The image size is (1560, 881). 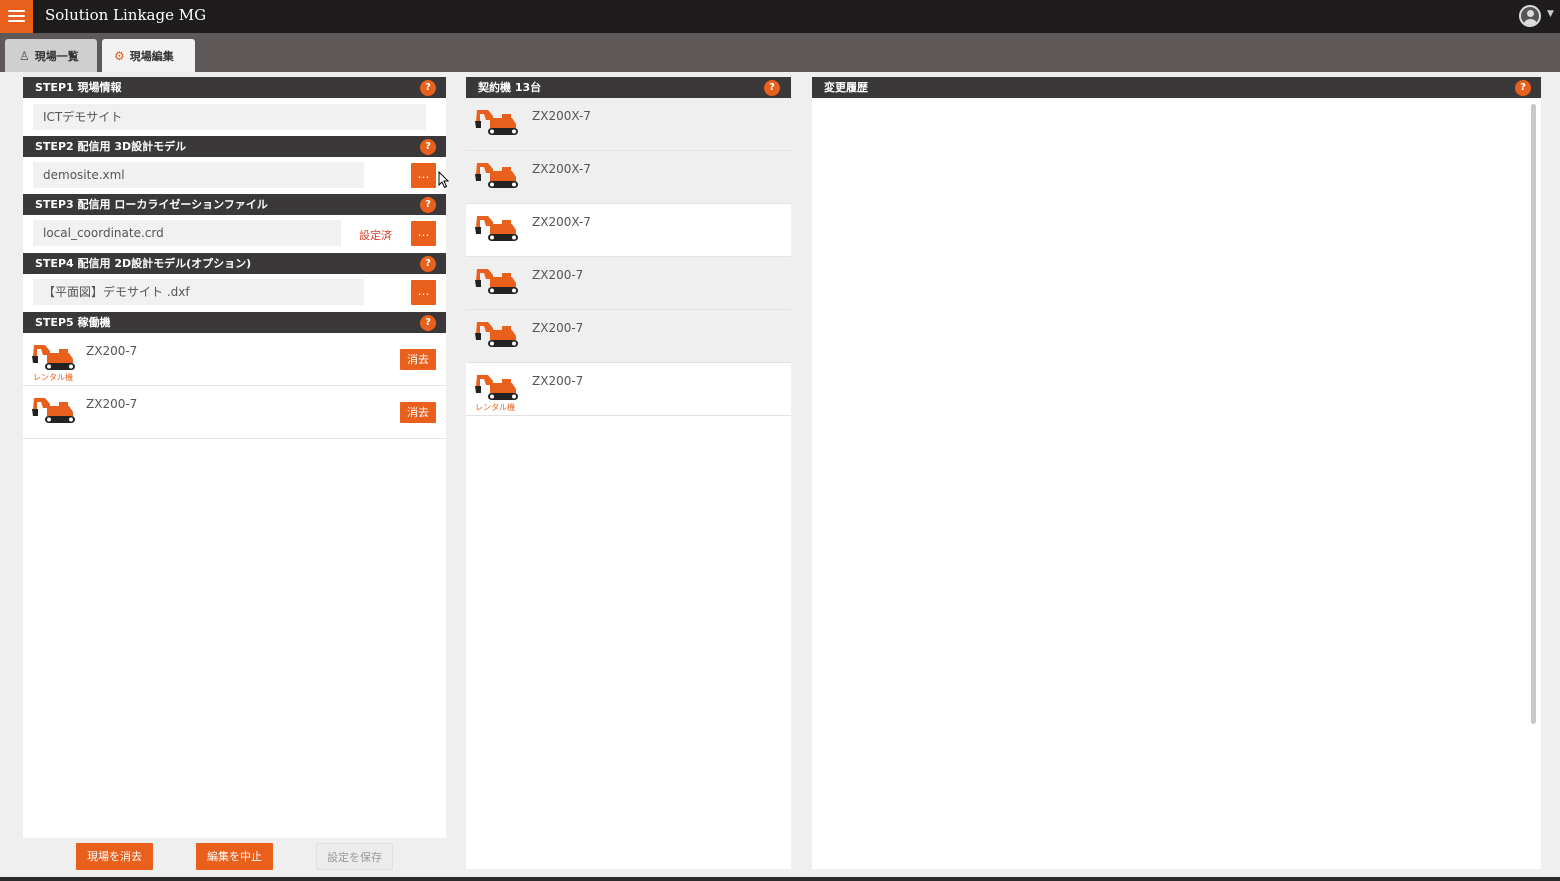 What do you see at coordinates (24, 55) in the screenshot?
I see `person-icon: ♙` at bounding box center [24, 55].